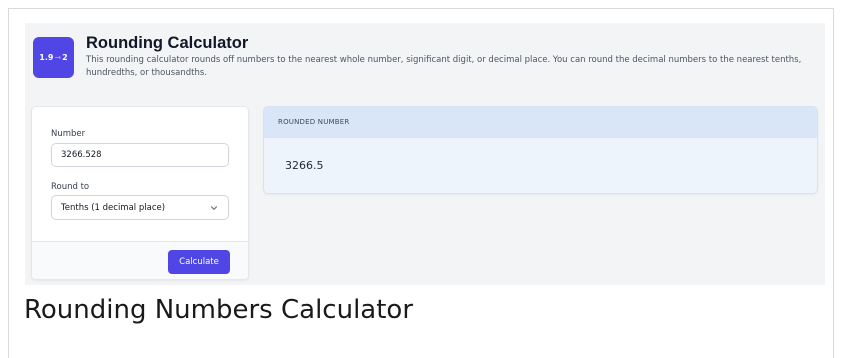 The height and width of the screenshot is (358, 842). Describe the element at coordinates (214, 207) in the screenshot. I see `chevron-down-icon` at that location.